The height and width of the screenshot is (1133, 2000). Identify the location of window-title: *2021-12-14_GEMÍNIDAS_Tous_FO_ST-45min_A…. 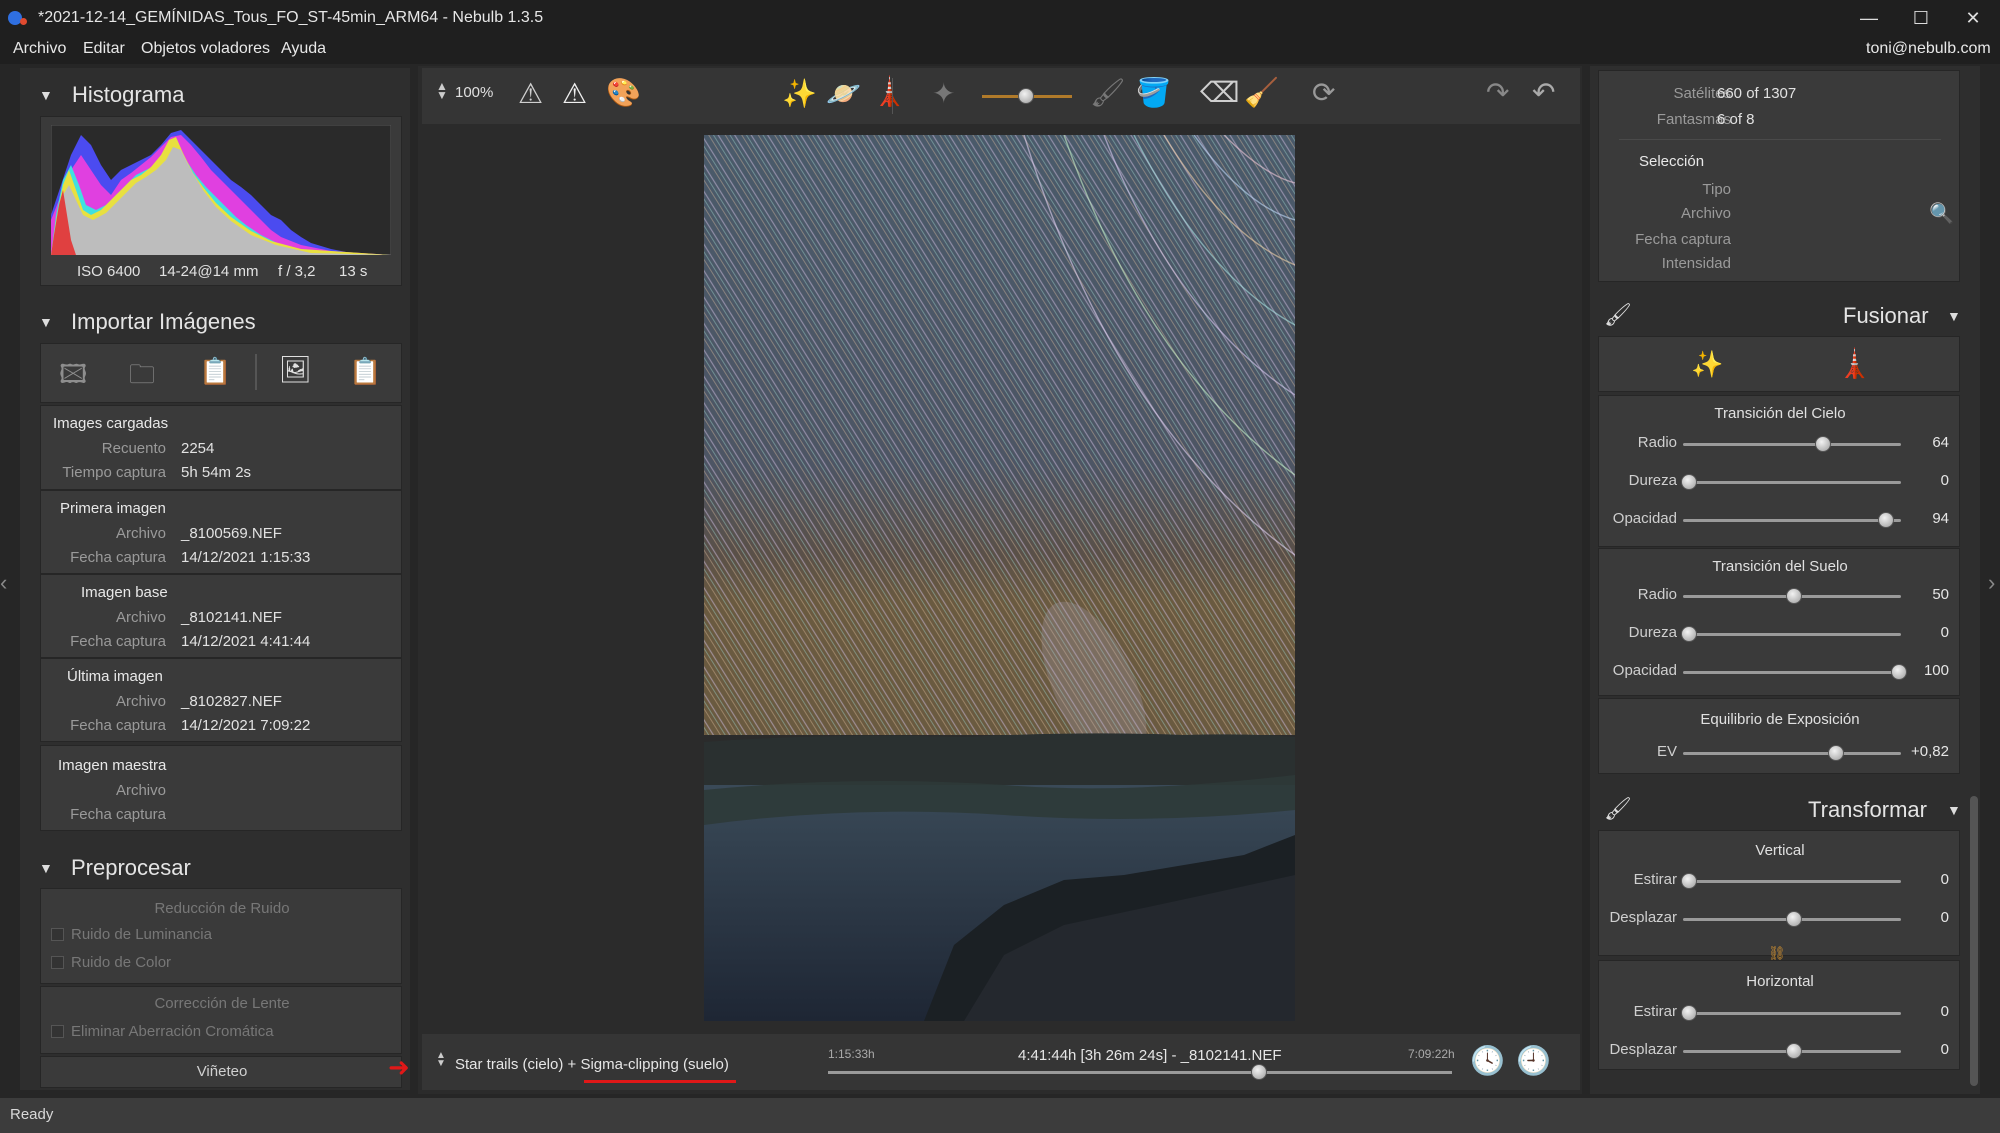
(291, 17).